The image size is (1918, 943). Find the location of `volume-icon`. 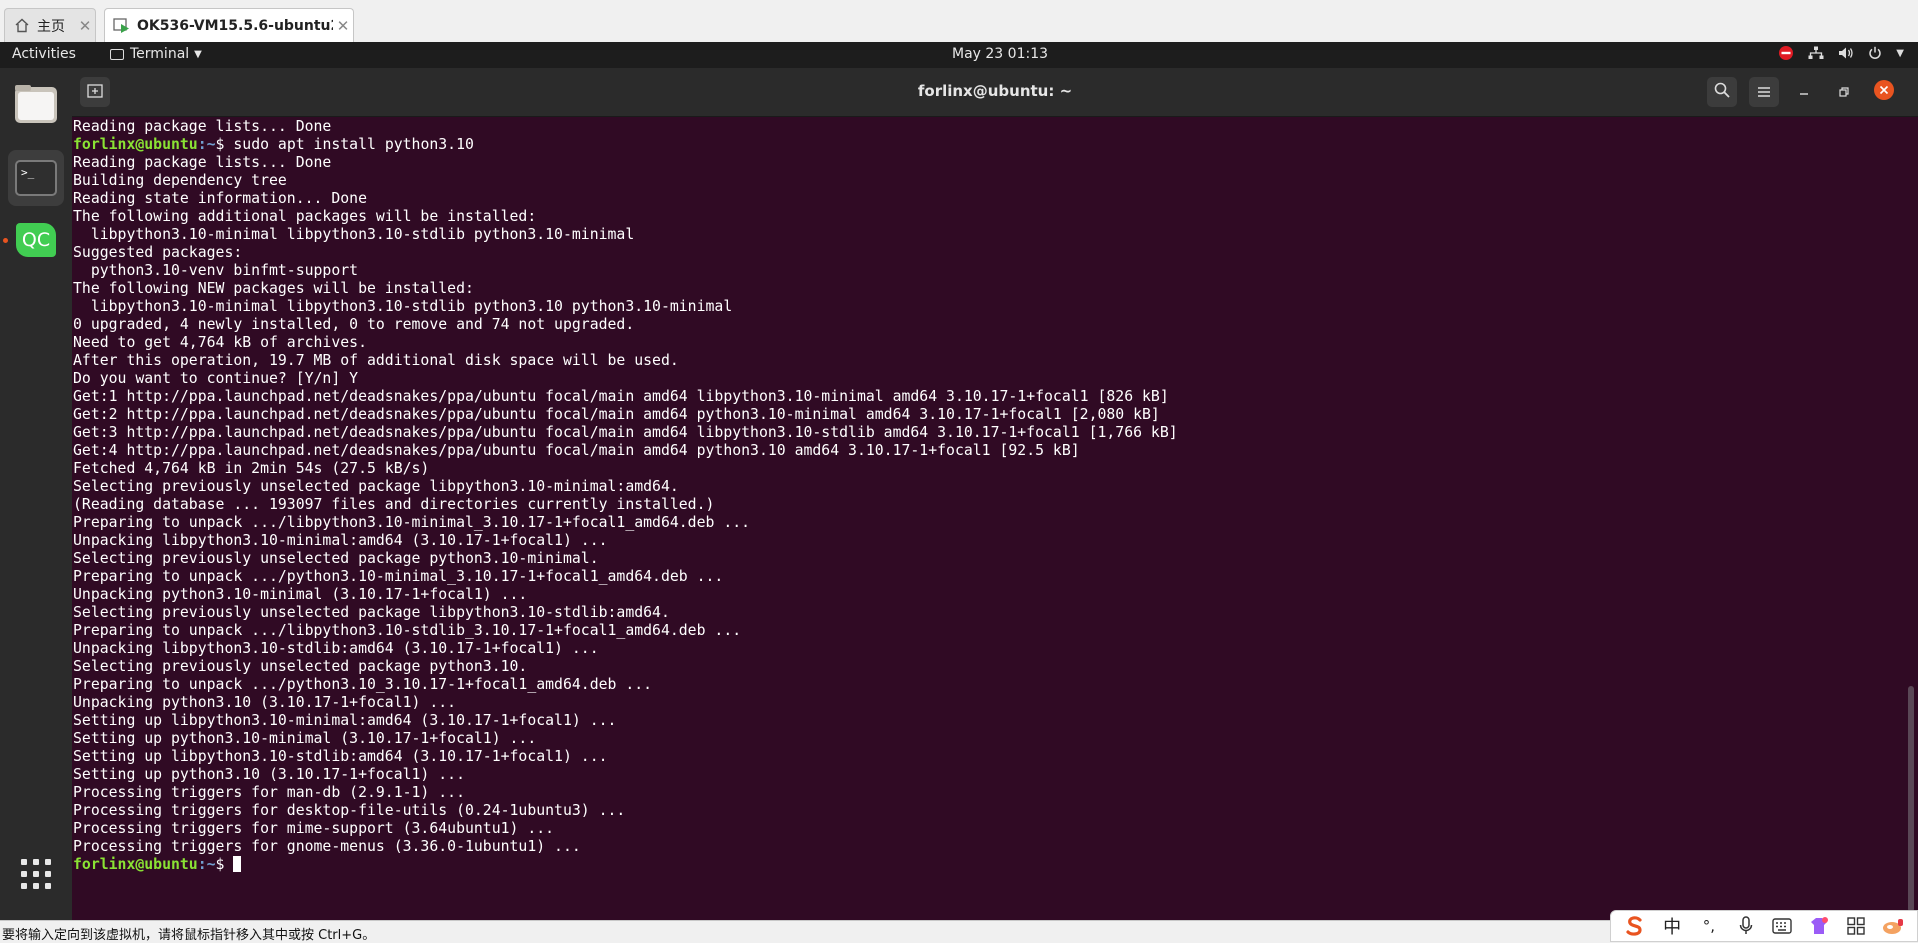

volume-icon is located at coordinates (1846, 53).